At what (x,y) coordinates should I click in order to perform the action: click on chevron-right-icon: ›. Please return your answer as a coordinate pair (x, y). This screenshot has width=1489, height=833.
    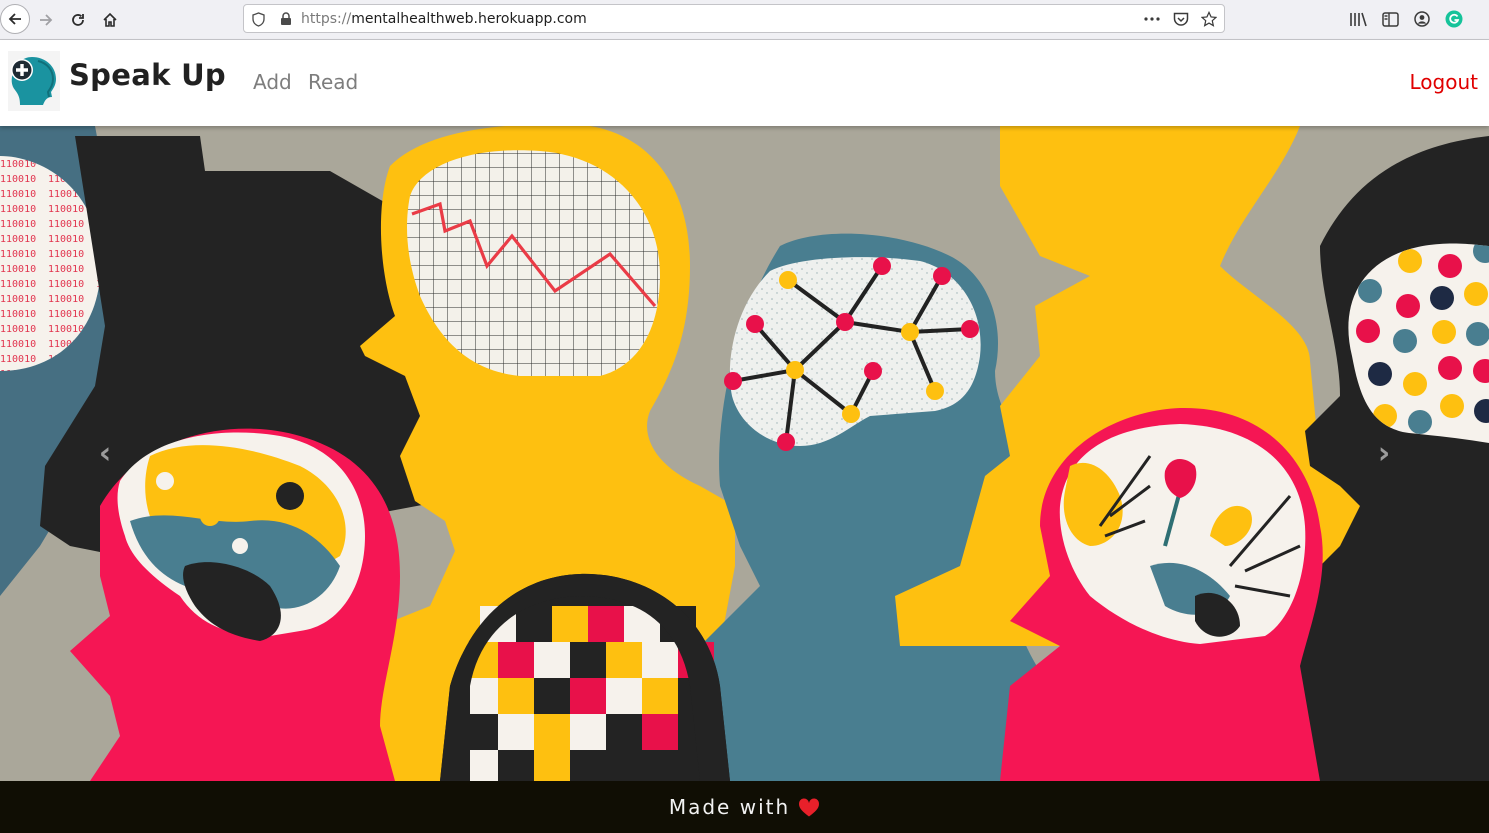
    Looking at the image, I should click on (1384, 453).